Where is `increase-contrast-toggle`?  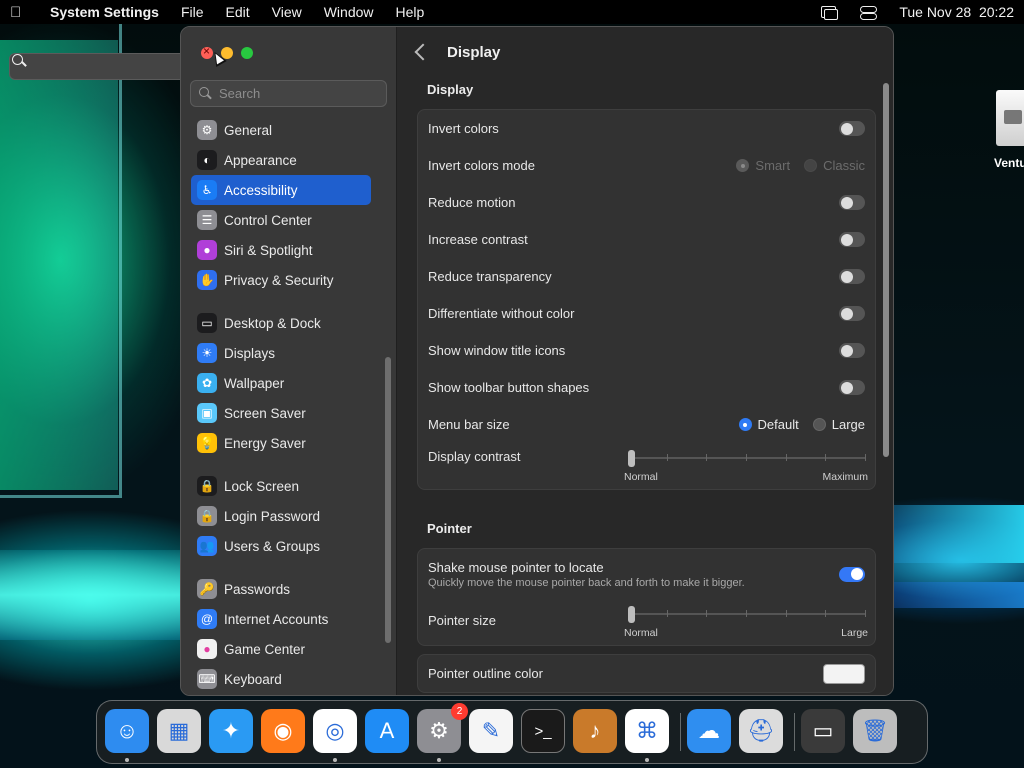 increase-contrast-toggle is located at coordinates (852, 239).